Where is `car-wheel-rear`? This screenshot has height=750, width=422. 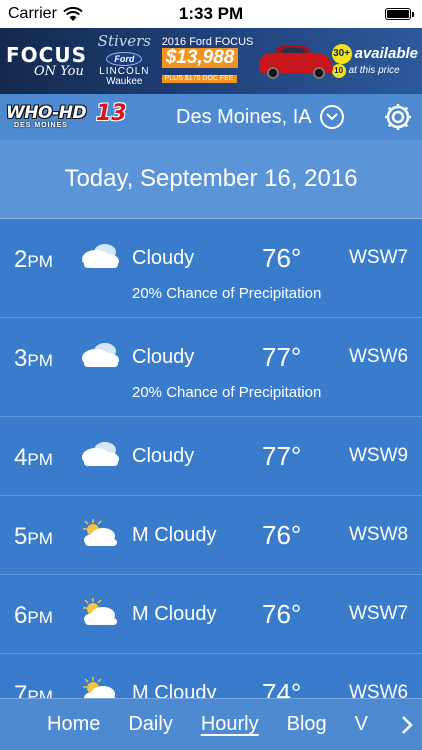
car-wheel-rear is located at coordinates (319, 73).